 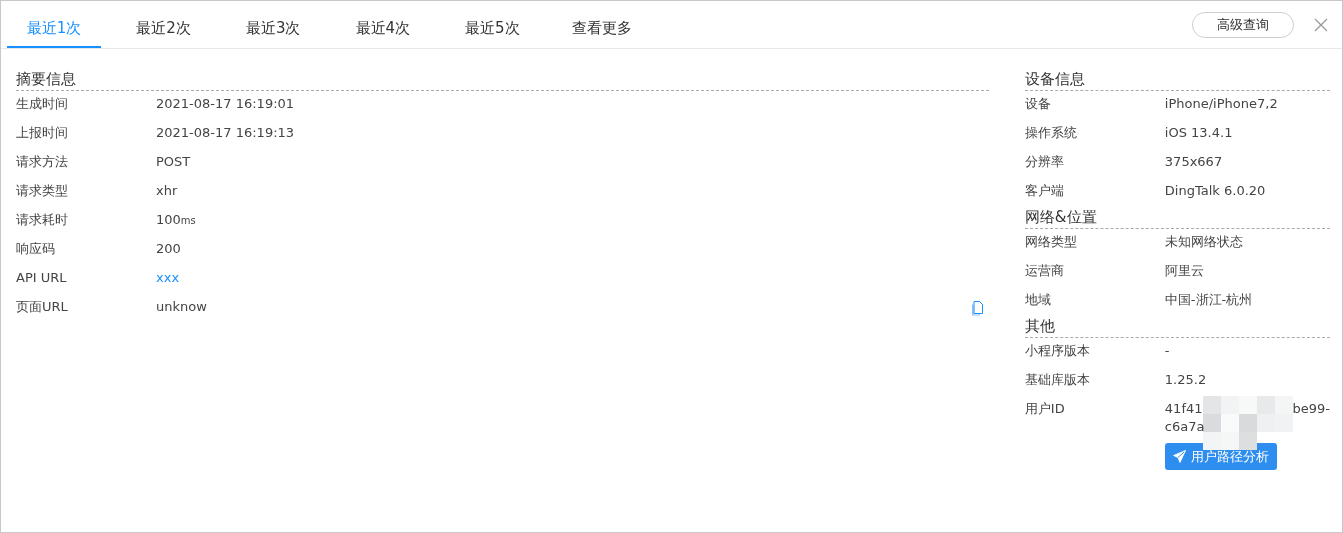 What do you see at coordinates (382, 24) in the screenshot?
I see `tab: 最近4次` at bounding box center [382, 24].